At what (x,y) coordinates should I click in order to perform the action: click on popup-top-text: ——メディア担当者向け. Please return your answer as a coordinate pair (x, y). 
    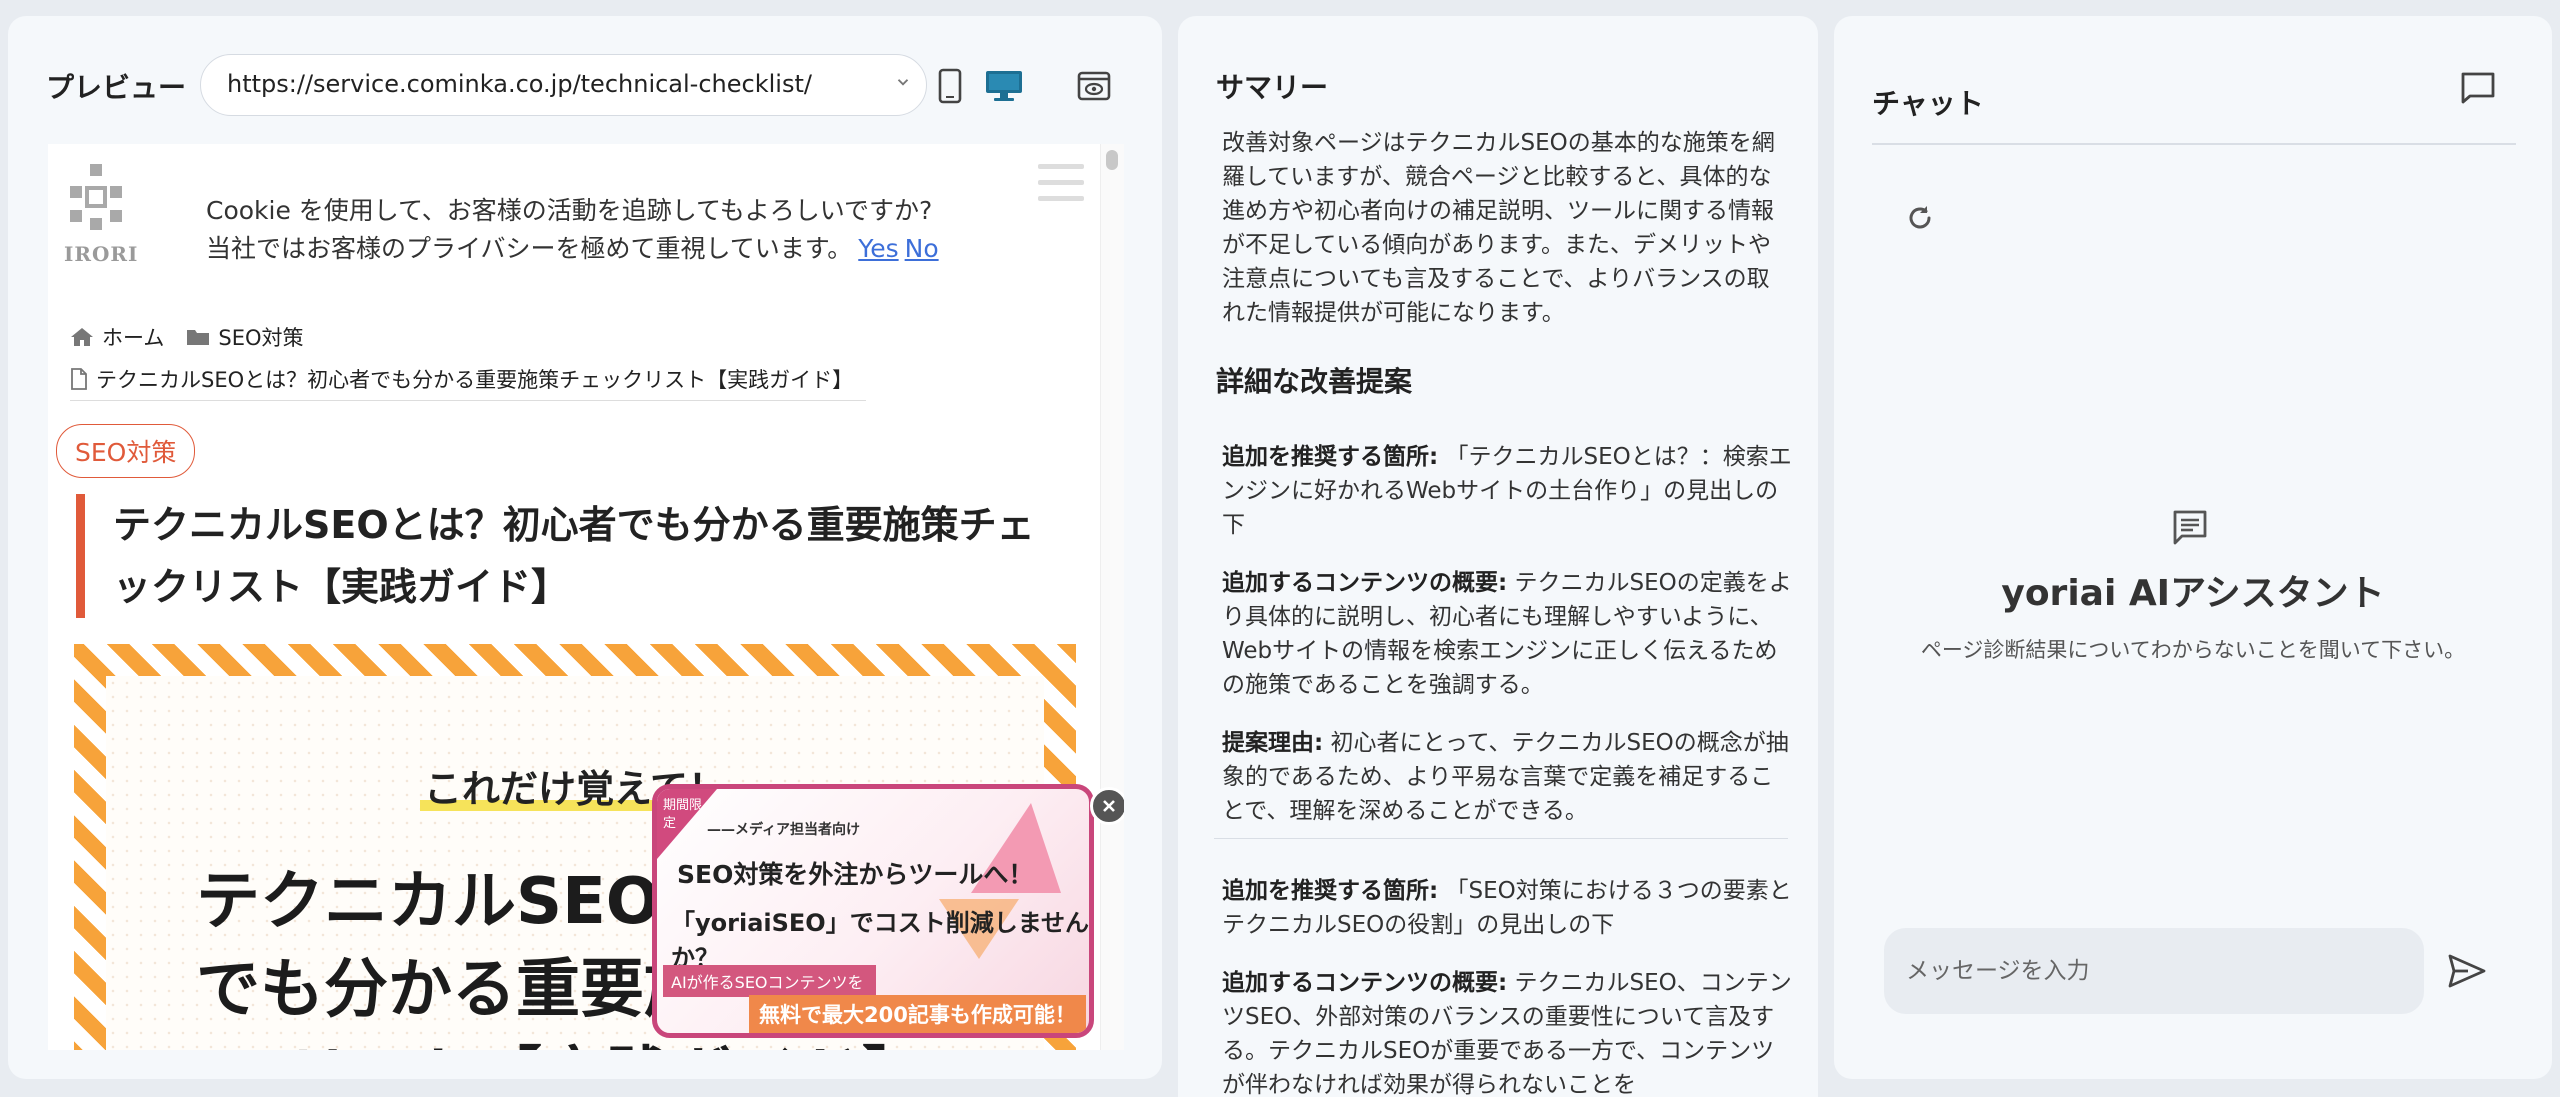
    Looking at the image, I should click on (784, 830).